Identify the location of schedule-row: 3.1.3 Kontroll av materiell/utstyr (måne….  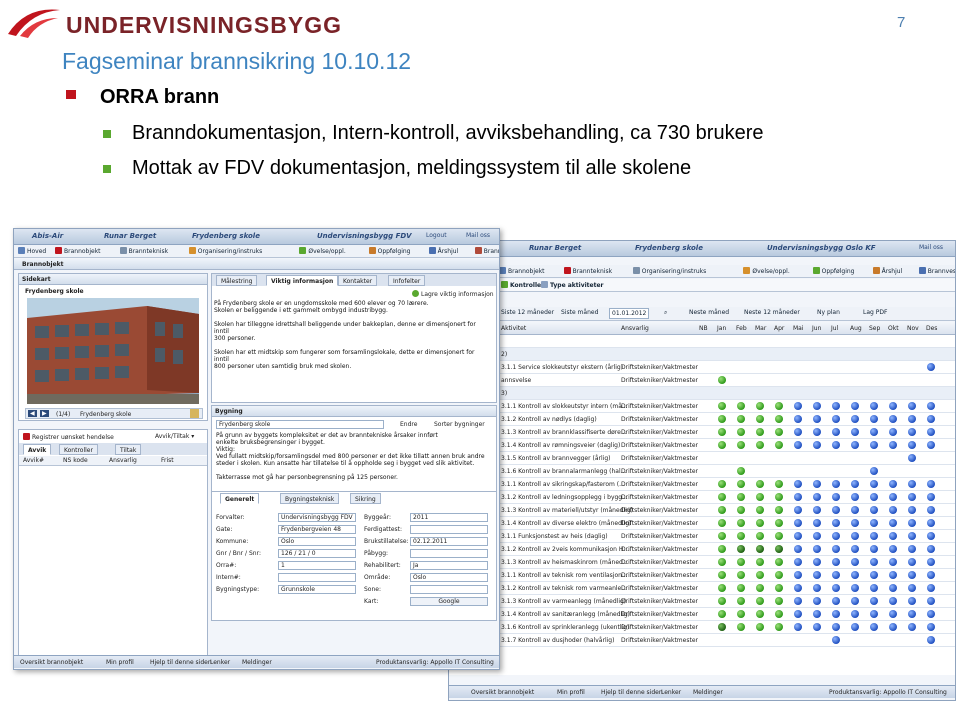
(702, 510).